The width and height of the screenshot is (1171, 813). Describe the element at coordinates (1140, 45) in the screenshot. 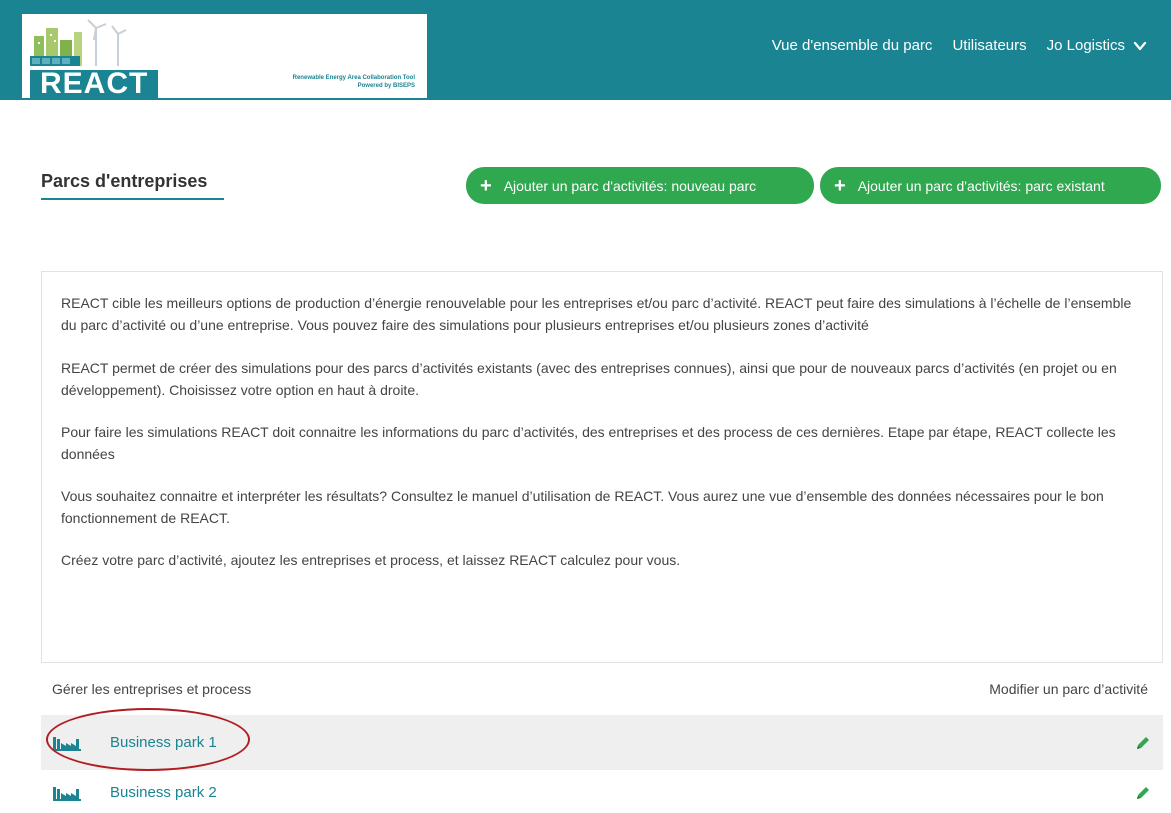

I see `chevron-down-icon` at that location.